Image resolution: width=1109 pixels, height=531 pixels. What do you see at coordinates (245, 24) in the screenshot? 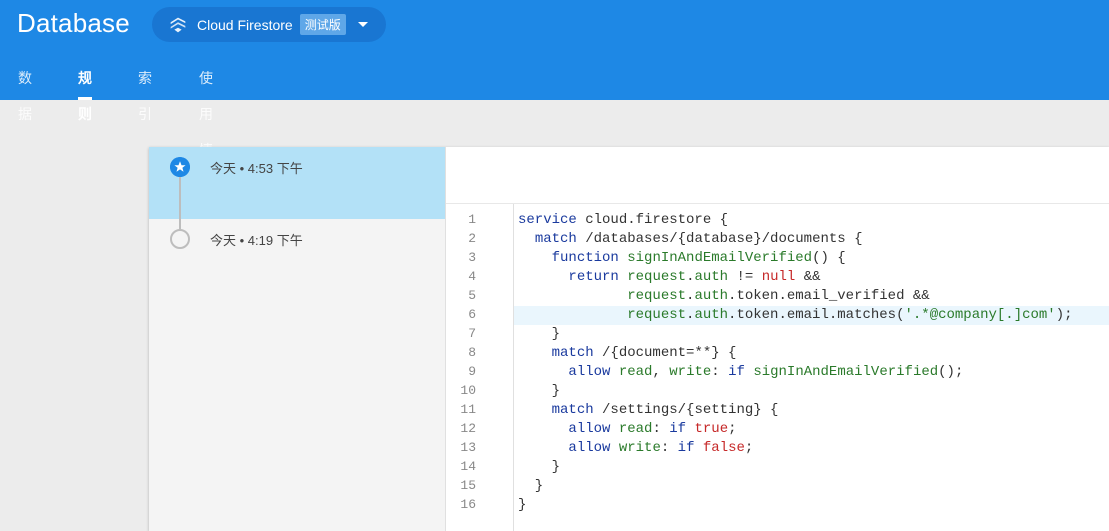
I see `database-name: Cloud Firestore` at bounding box center [245, 24].